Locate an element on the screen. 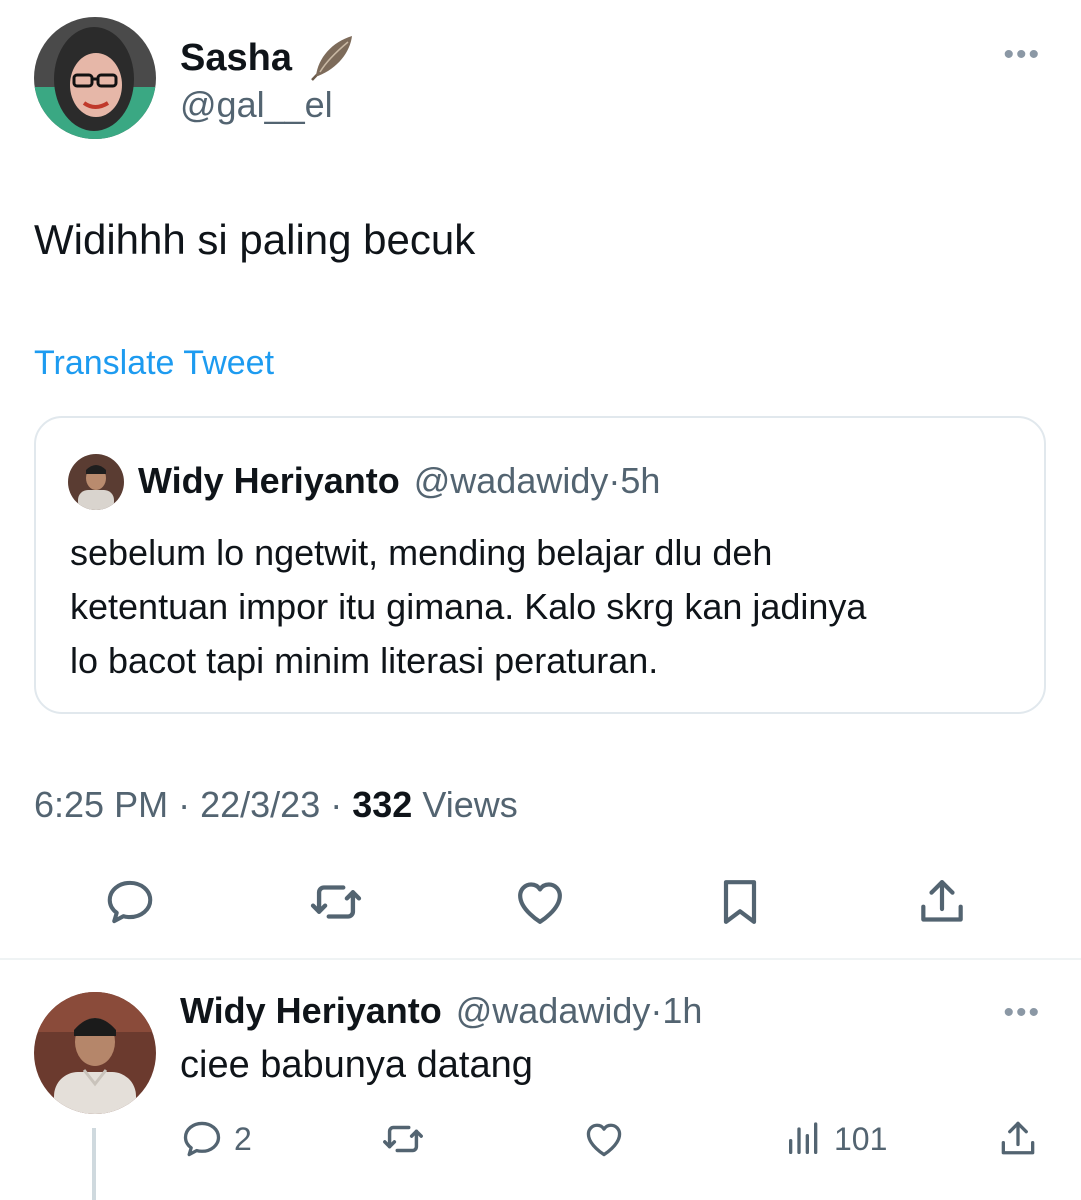  quoted-text-line: lo bacot tapi minim literasi peraturan. is located at coordinates (364, 660).